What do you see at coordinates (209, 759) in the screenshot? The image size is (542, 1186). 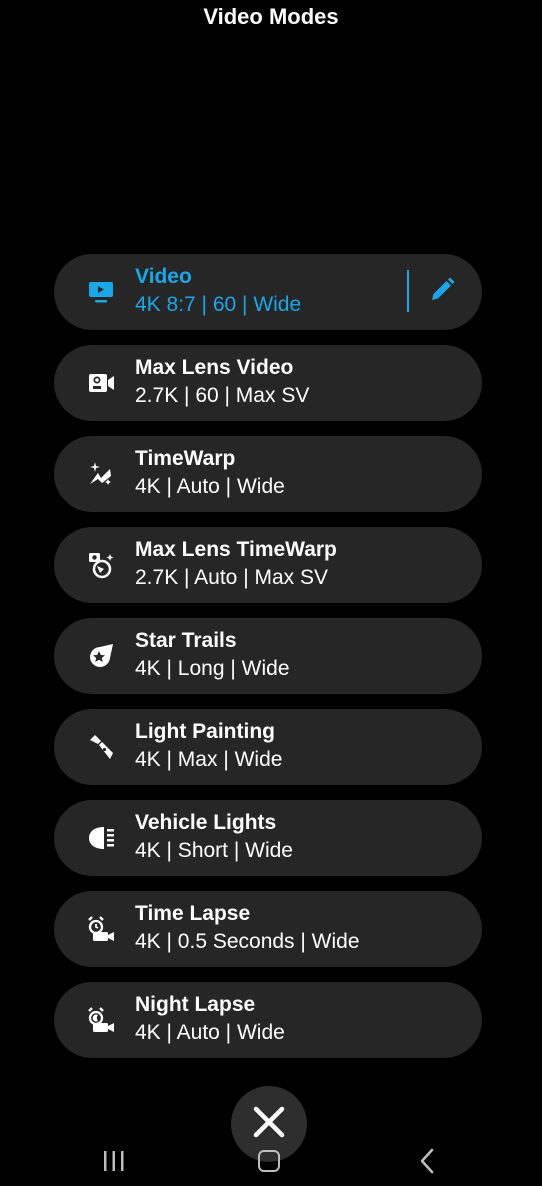 I see `mode-settings: 4K | Max | Wide` at bounding box center [209, 759].